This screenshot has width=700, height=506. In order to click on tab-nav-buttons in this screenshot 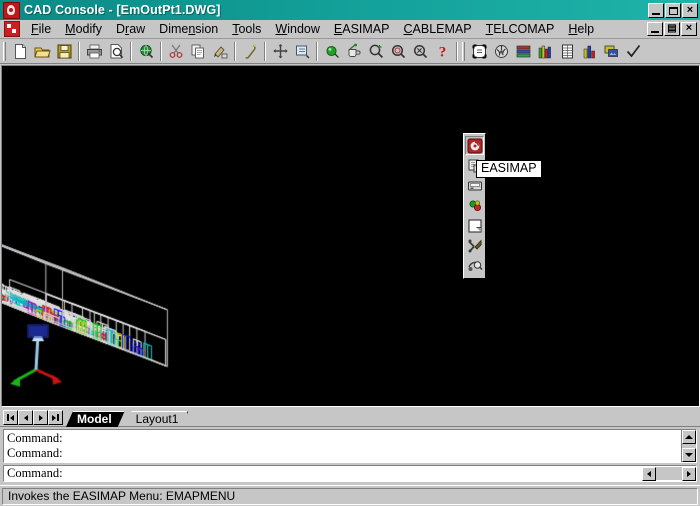, I will do `click(33, 417)`.